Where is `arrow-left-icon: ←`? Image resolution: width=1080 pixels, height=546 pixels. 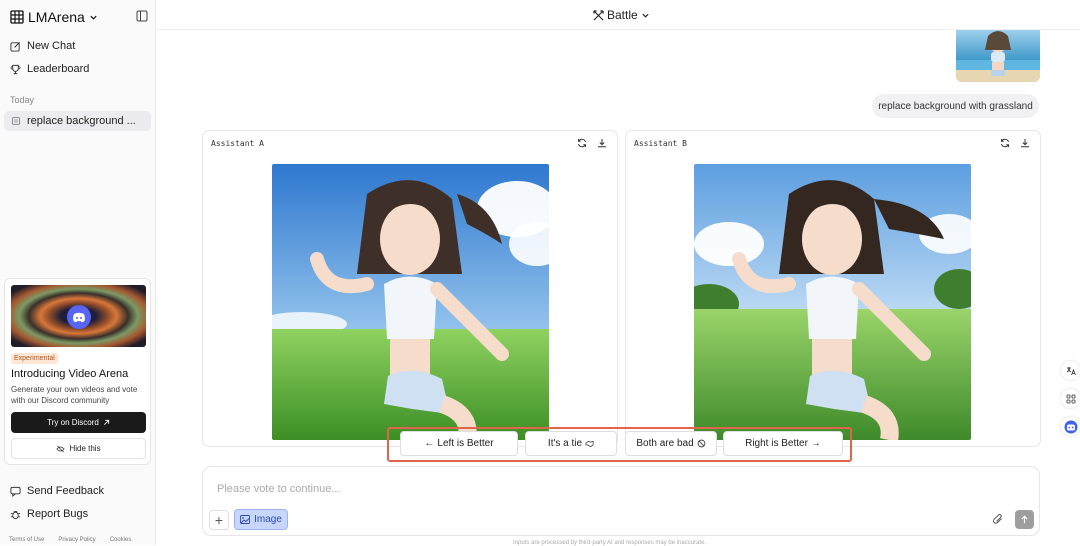 arrow-left-icon: ← is located at coordinates (429, 443).